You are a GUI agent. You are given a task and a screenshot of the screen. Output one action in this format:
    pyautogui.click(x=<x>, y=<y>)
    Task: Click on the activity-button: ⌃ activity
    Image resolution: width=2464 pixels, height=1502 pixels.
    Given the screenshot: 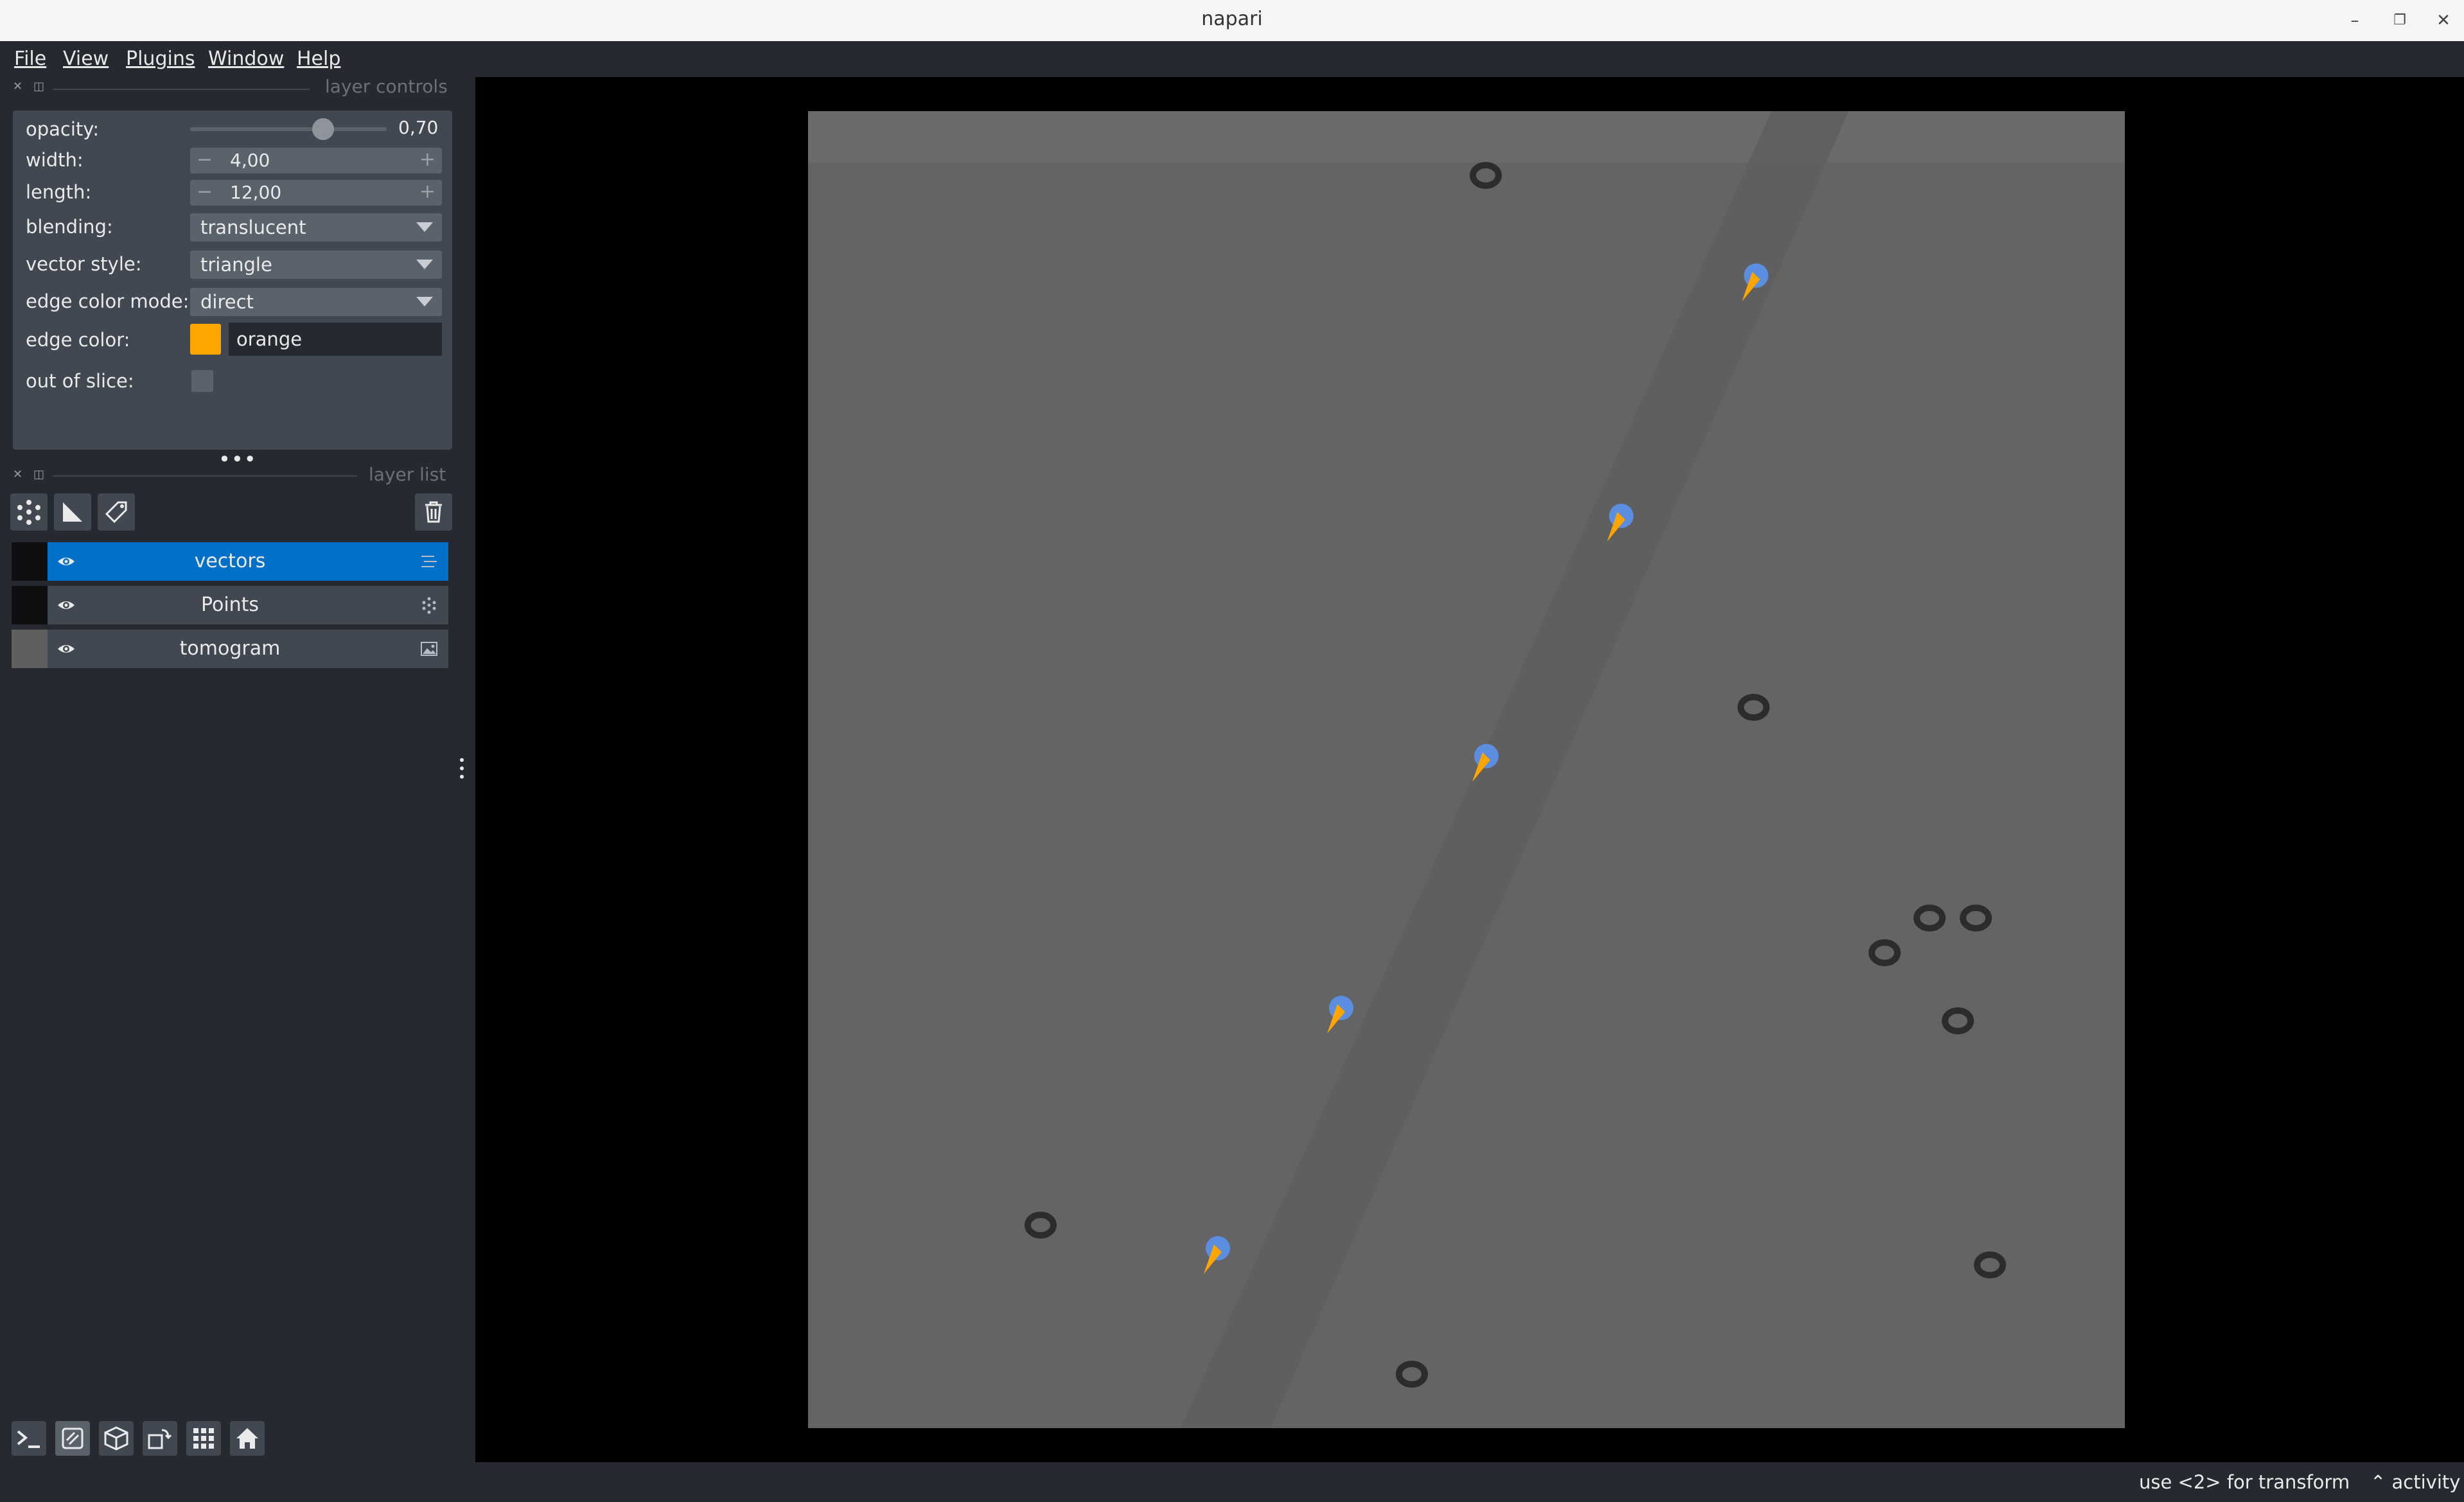 What is the action you would take?
    pyautogui.click(x=2415, y=1482)
    